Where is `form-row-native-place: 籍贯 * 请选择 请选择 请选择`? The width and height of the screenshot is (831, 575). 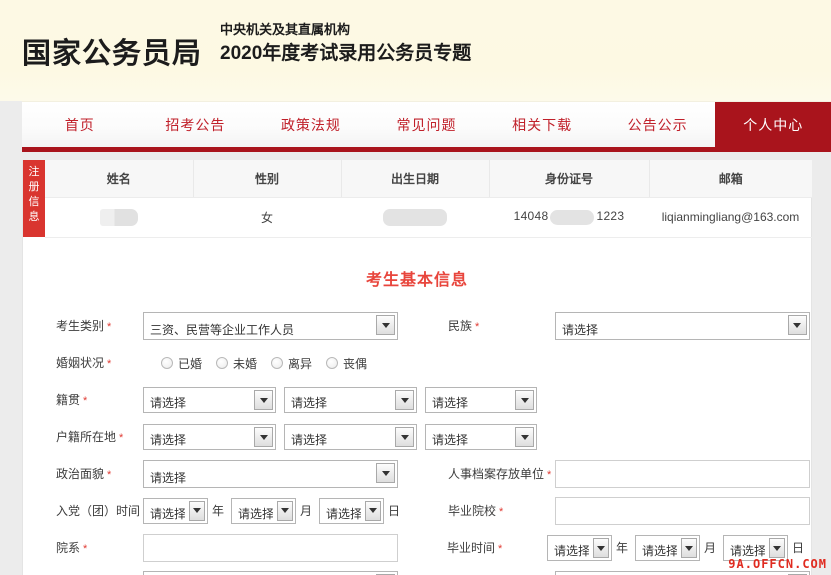 form-row-native-place: 籍贯 * 请选择 请选择 请选择 is located at coordinates (417, 400).